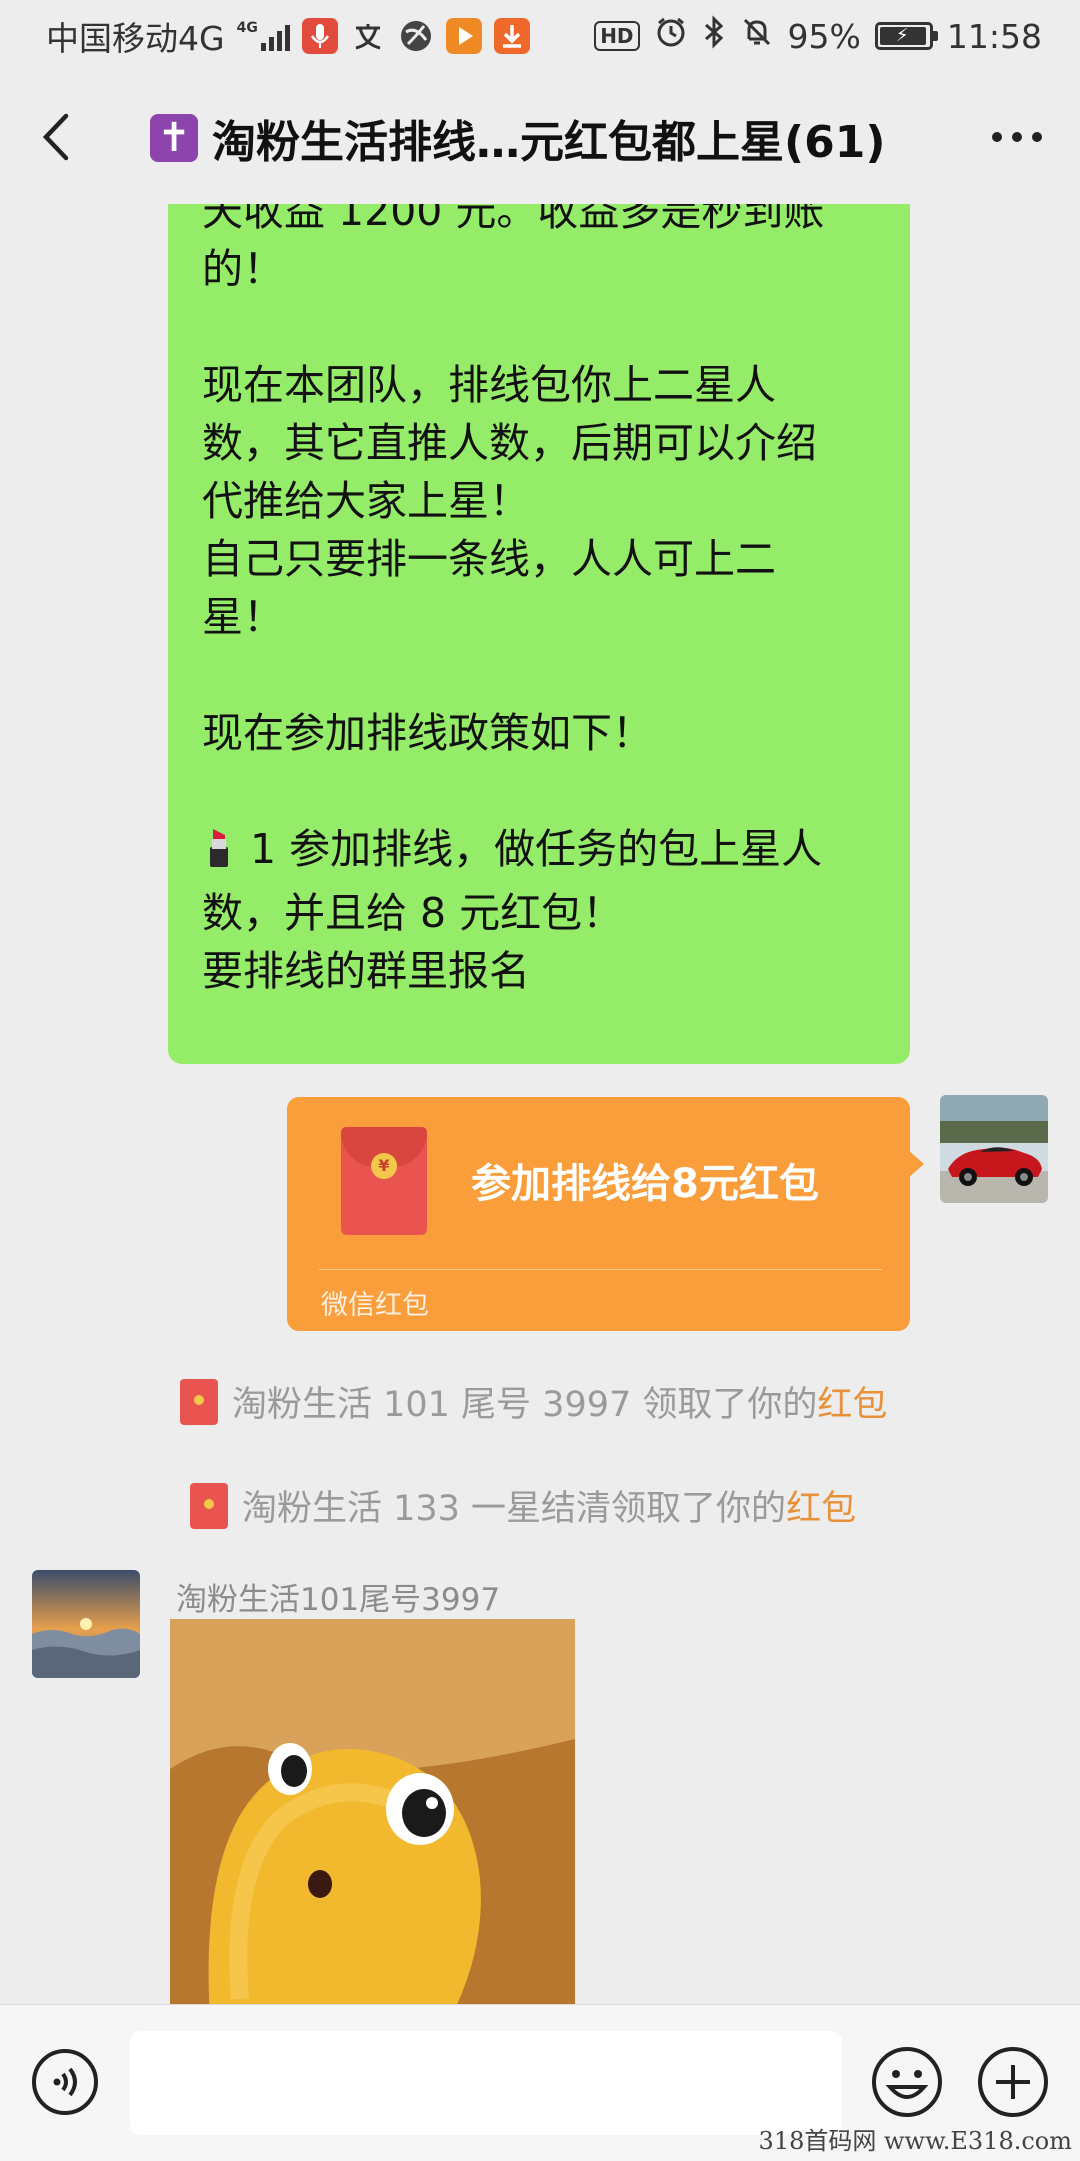  Describe the element at coordinates (994, 36) in the screenshot. I see `clock: 11:58` at that location.